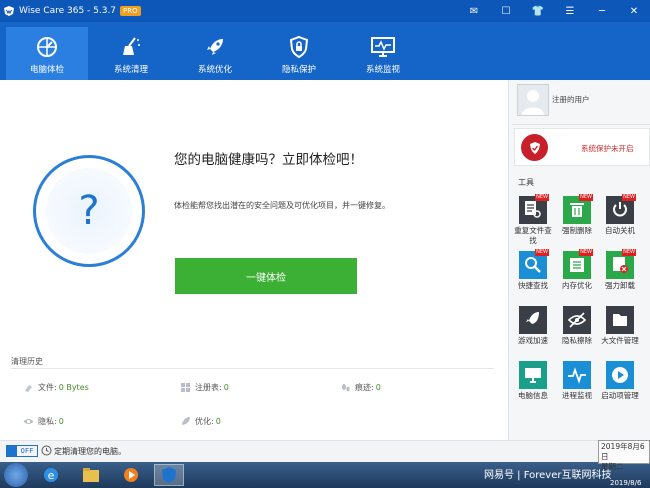 This screenshot has height=488, width=650. I want to click on minimize-icon: ─, so click(602, 11).